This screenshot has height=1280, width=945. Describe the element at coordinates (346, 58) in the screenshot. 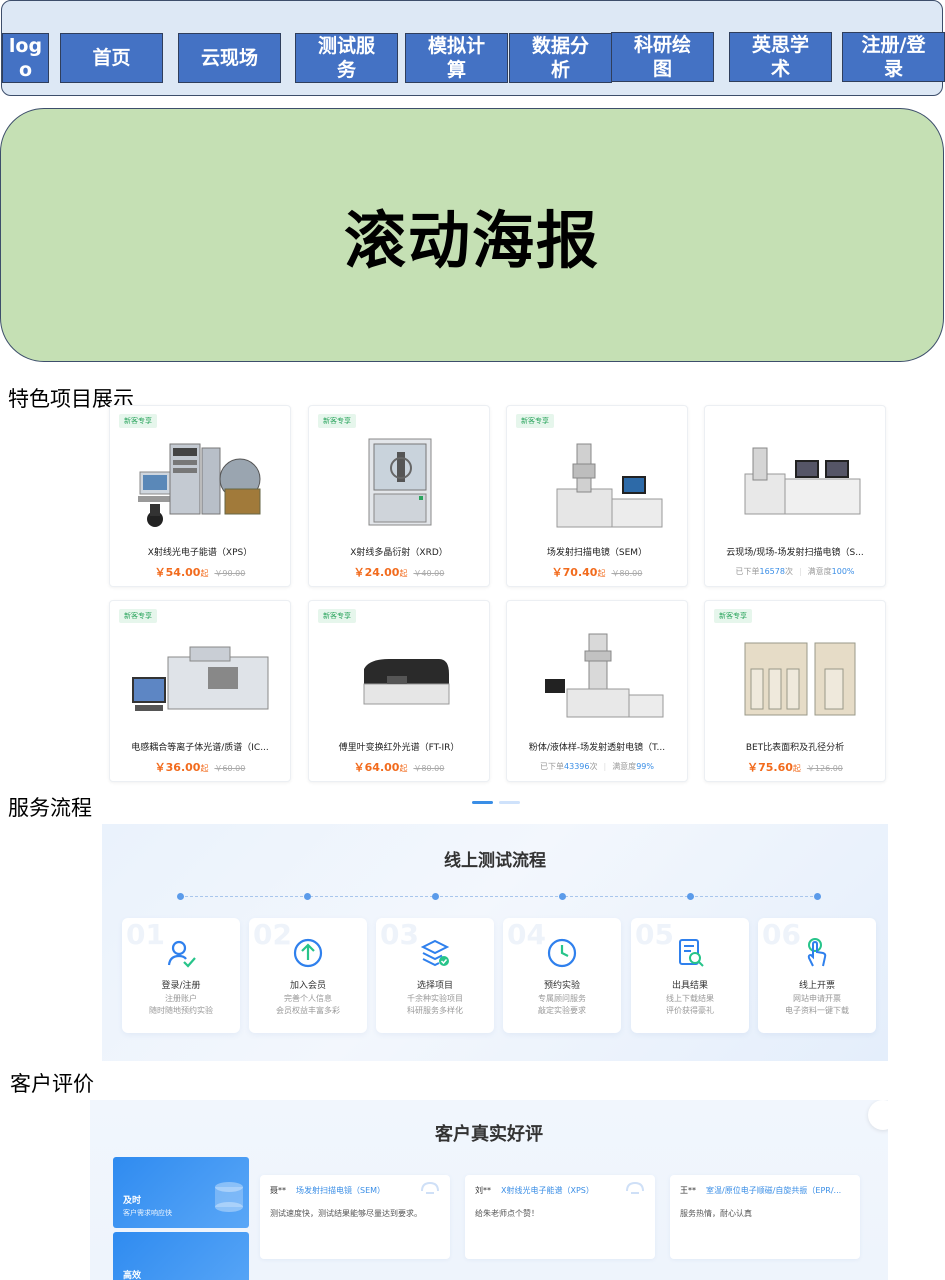

I see `nav-test-service: 测试服务` at that location.